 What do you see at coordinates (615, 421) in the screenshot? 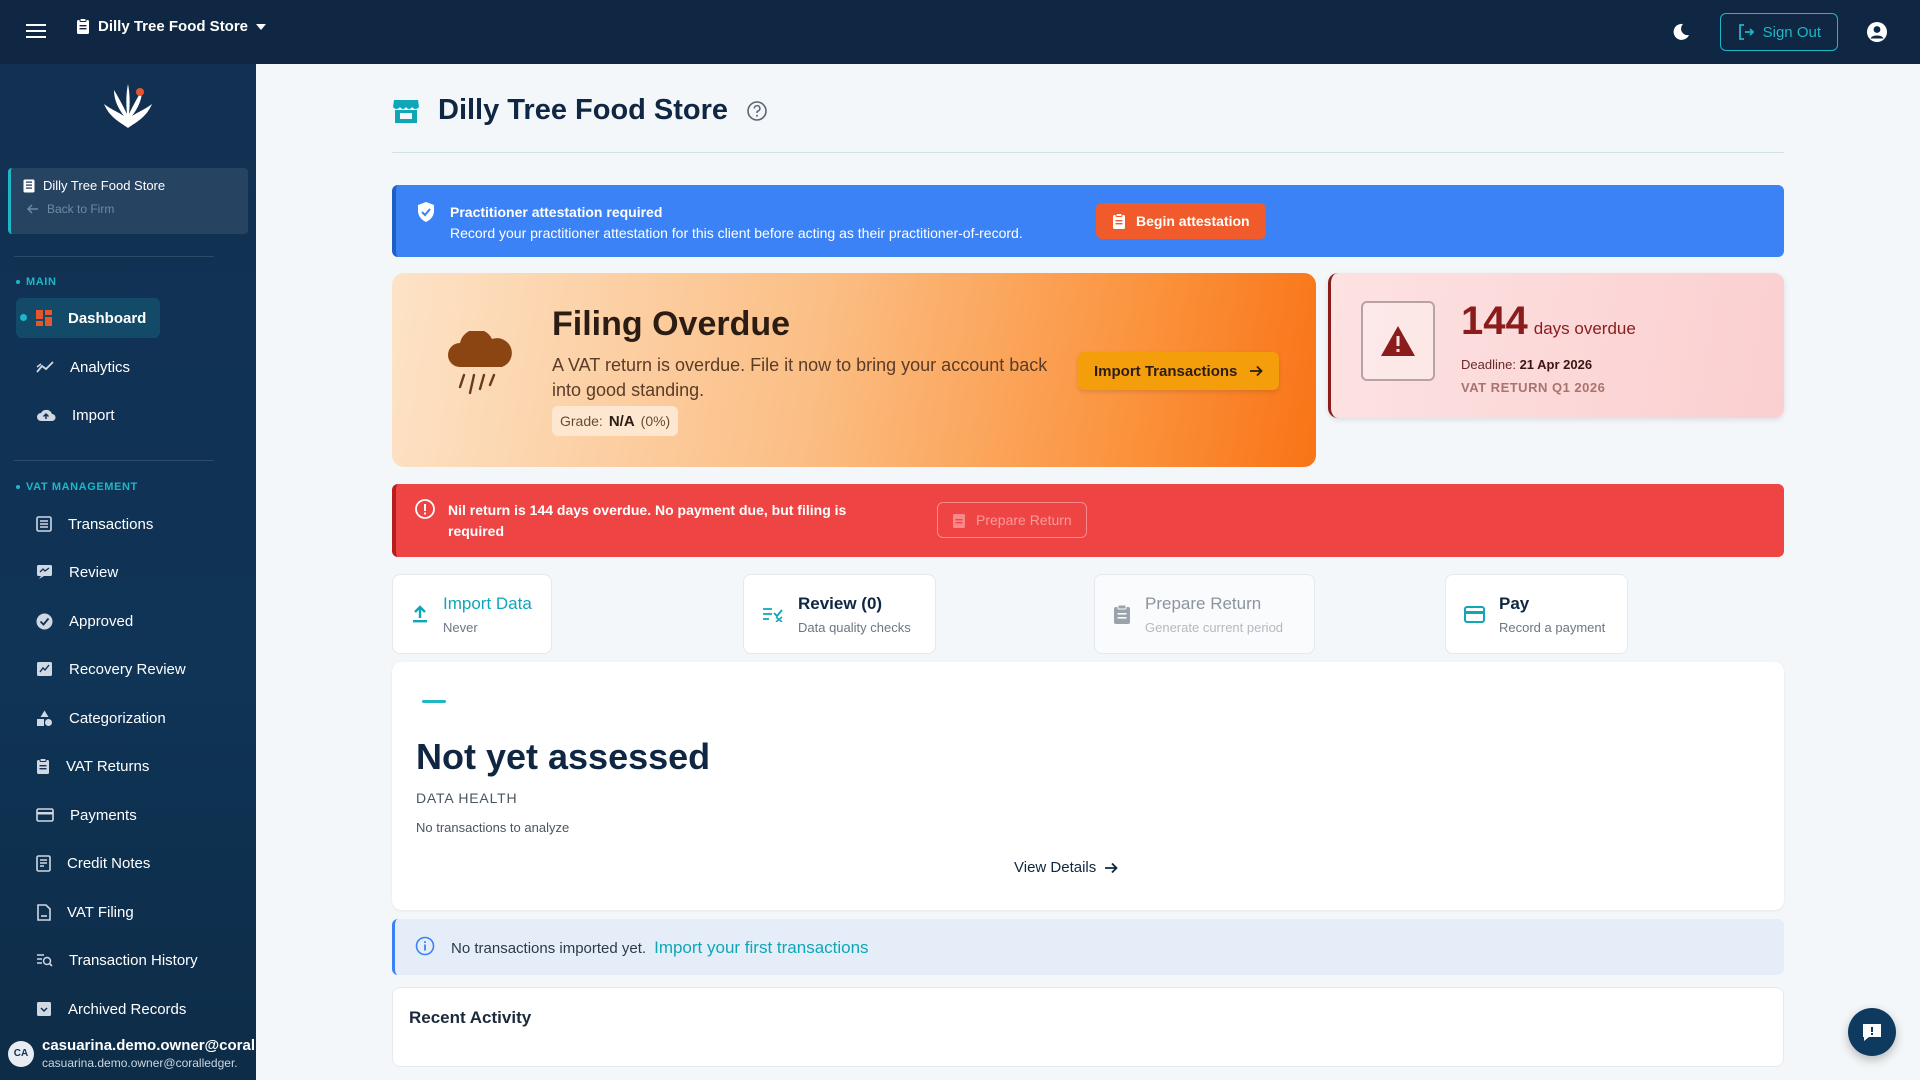
I see `grade-badge: Grade: N/A (0%)` at bounding box center [615, 421].